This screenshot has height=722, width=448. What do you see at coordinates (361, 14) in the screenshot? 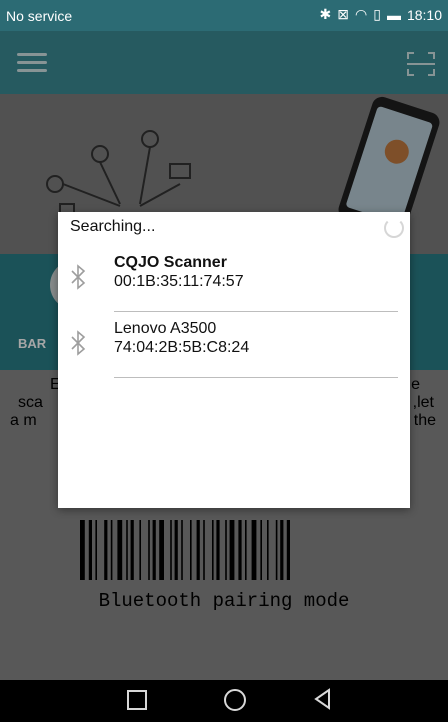
I see `wifi-icon: ◠` at bounding box center [361, 14].